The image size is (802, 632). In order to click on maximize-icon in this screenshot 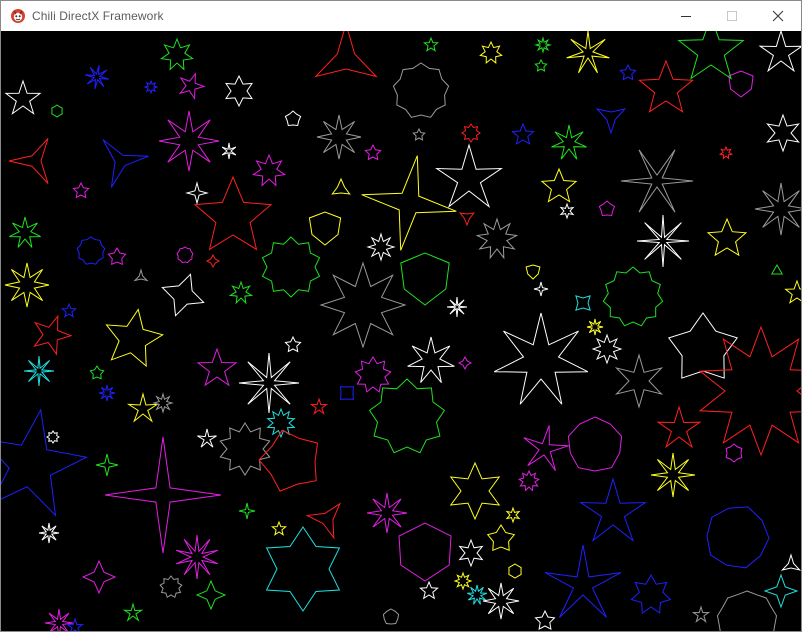, I will do `click(732, 16)`.